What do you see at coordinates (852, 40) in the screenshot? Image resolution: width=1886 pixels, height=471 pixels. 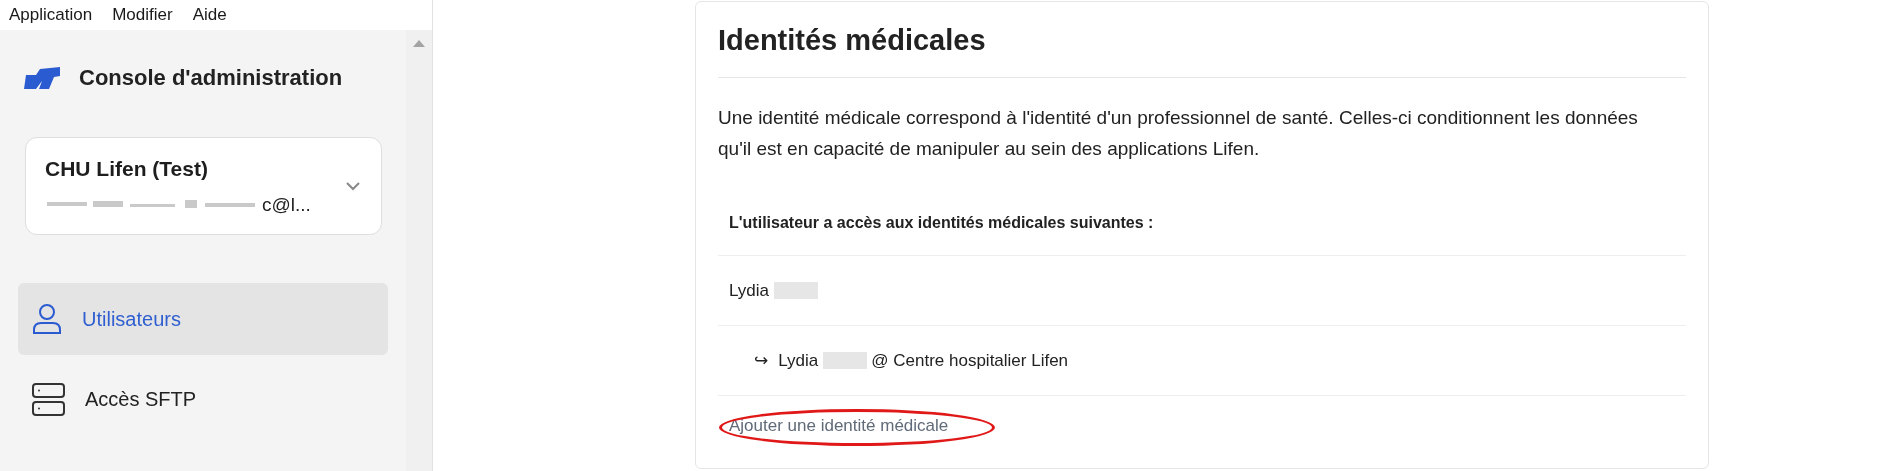 I see `card-title: Identités médicales` at bounding box center [852, 40].